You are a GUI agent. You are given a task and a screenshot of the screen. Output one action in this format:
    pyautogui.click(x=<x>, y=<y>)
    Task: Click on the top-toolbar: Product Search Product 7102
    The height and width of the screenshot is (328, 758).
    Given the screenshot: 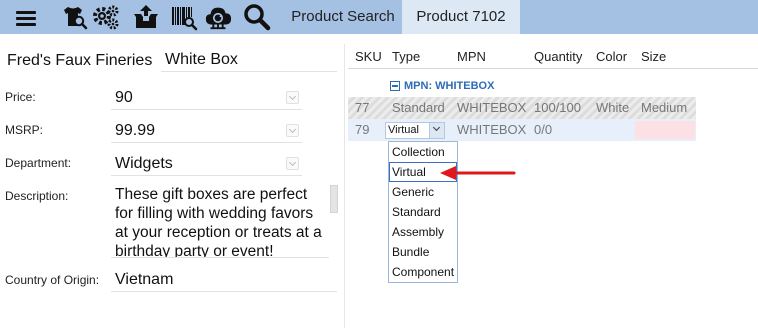 What is the action you would take?
    pyautogui.click(x=379, y=17)
    